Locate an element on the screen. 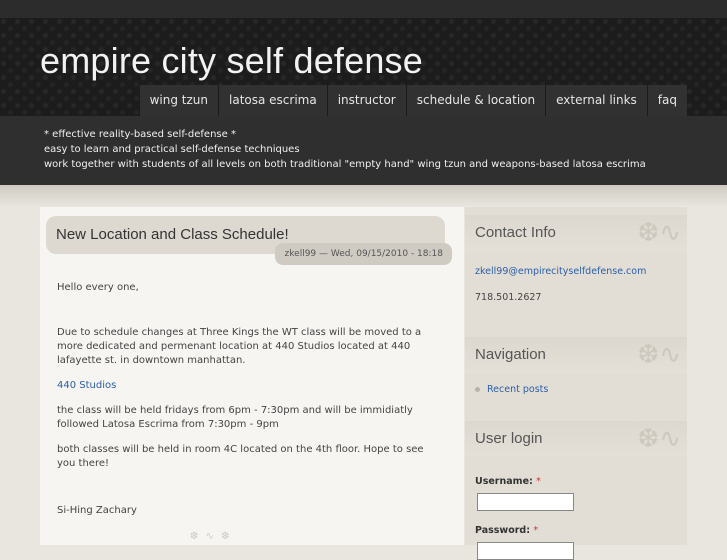 This screenshot has width=727, height=560. node-title: New Location and Class Schedule! is located at coordinates (172, 234).